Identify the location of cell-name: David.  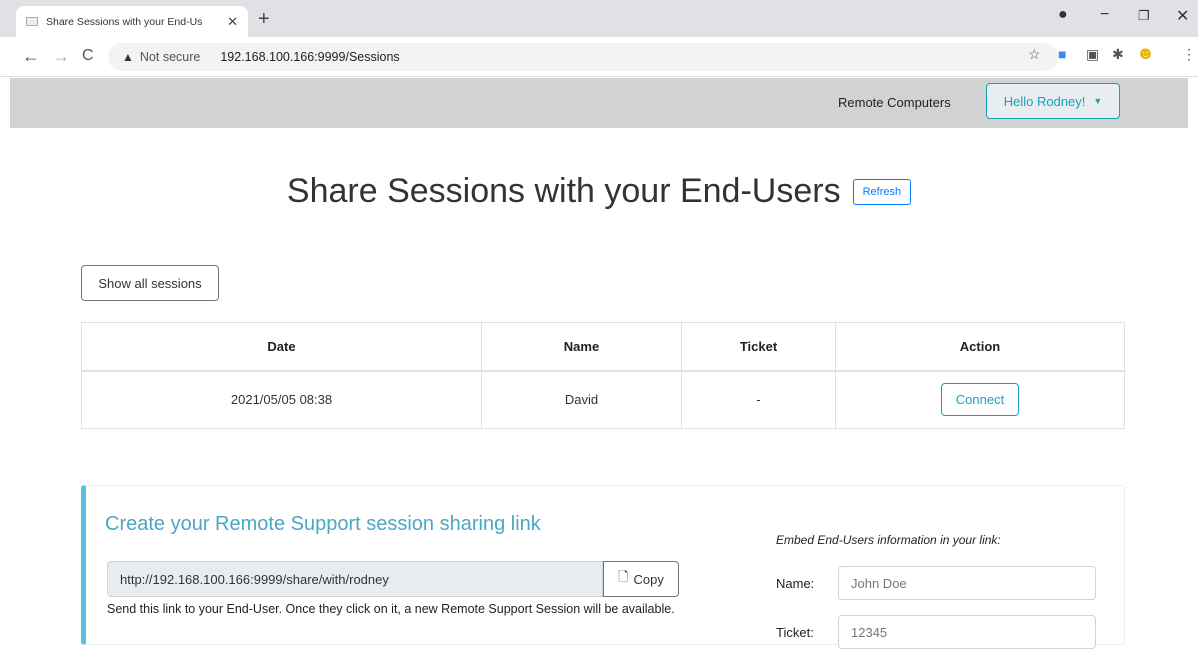
(581, 399).